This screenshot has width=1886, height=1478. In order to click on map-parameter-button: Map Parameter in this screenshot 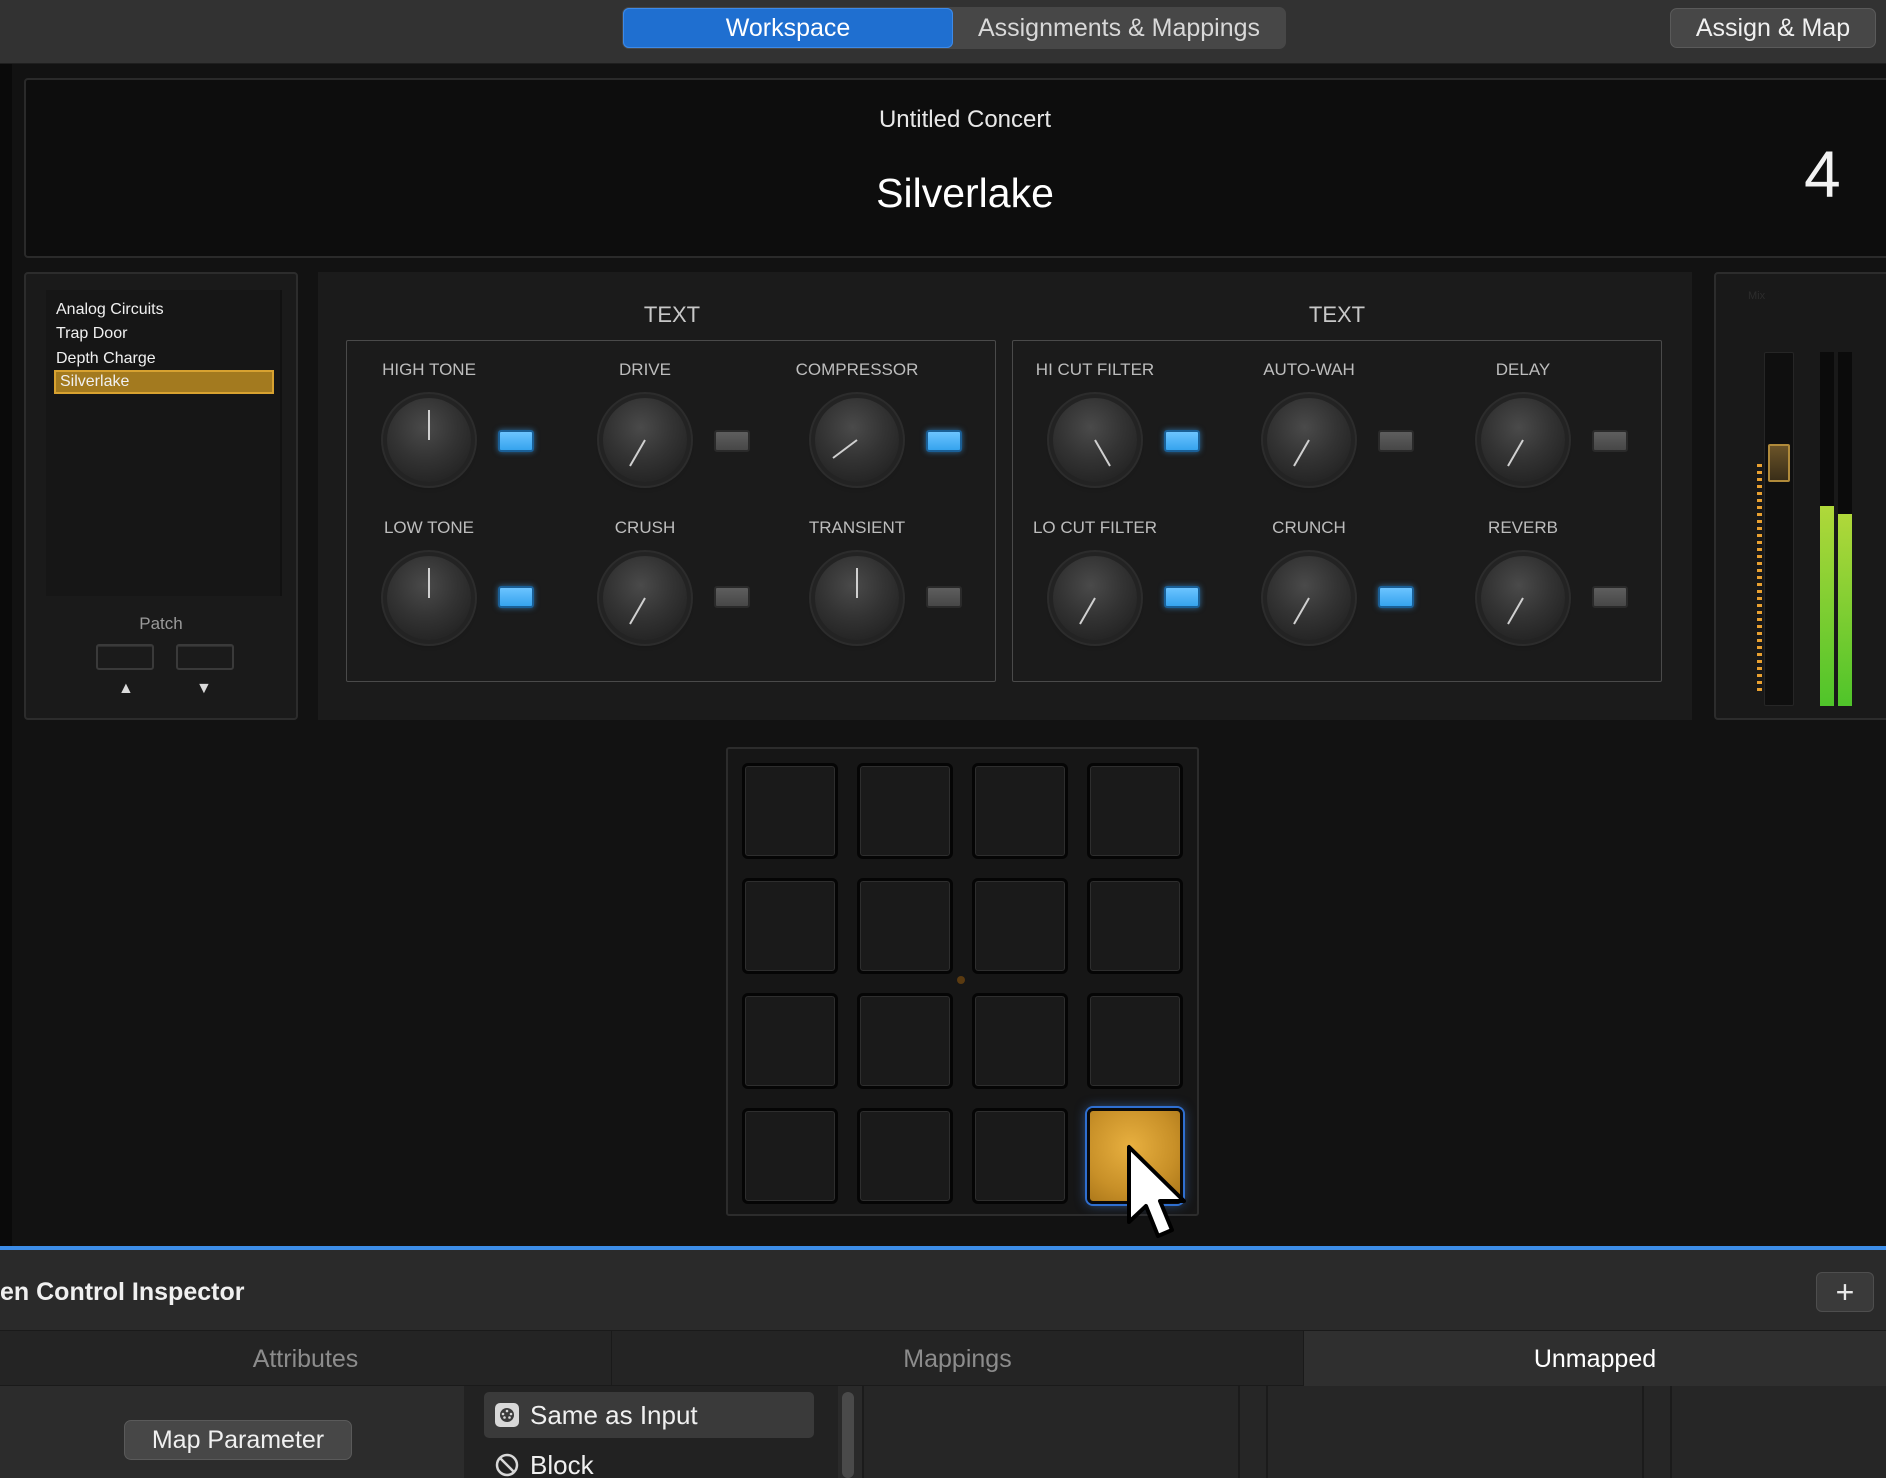, I will do `click(238, 1440)`.